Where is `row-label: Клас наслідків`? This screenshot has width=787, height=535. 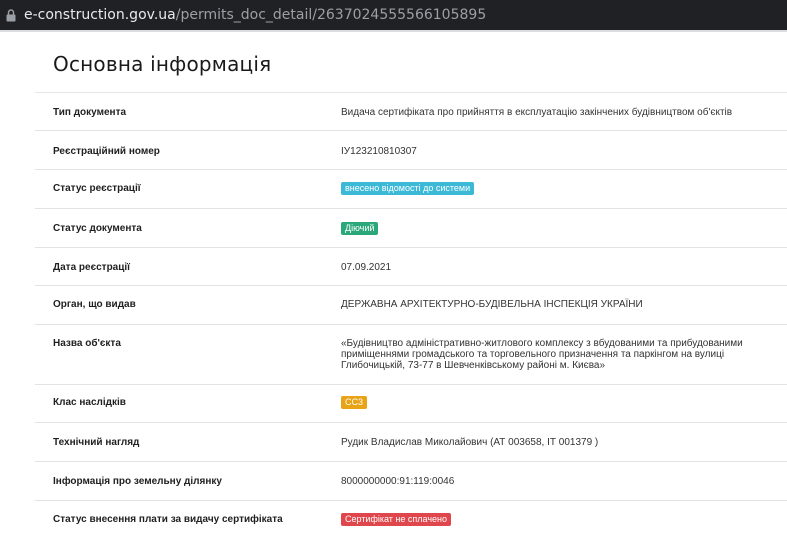
row-label: Клас наслідків is located at coordinates (89, 402).